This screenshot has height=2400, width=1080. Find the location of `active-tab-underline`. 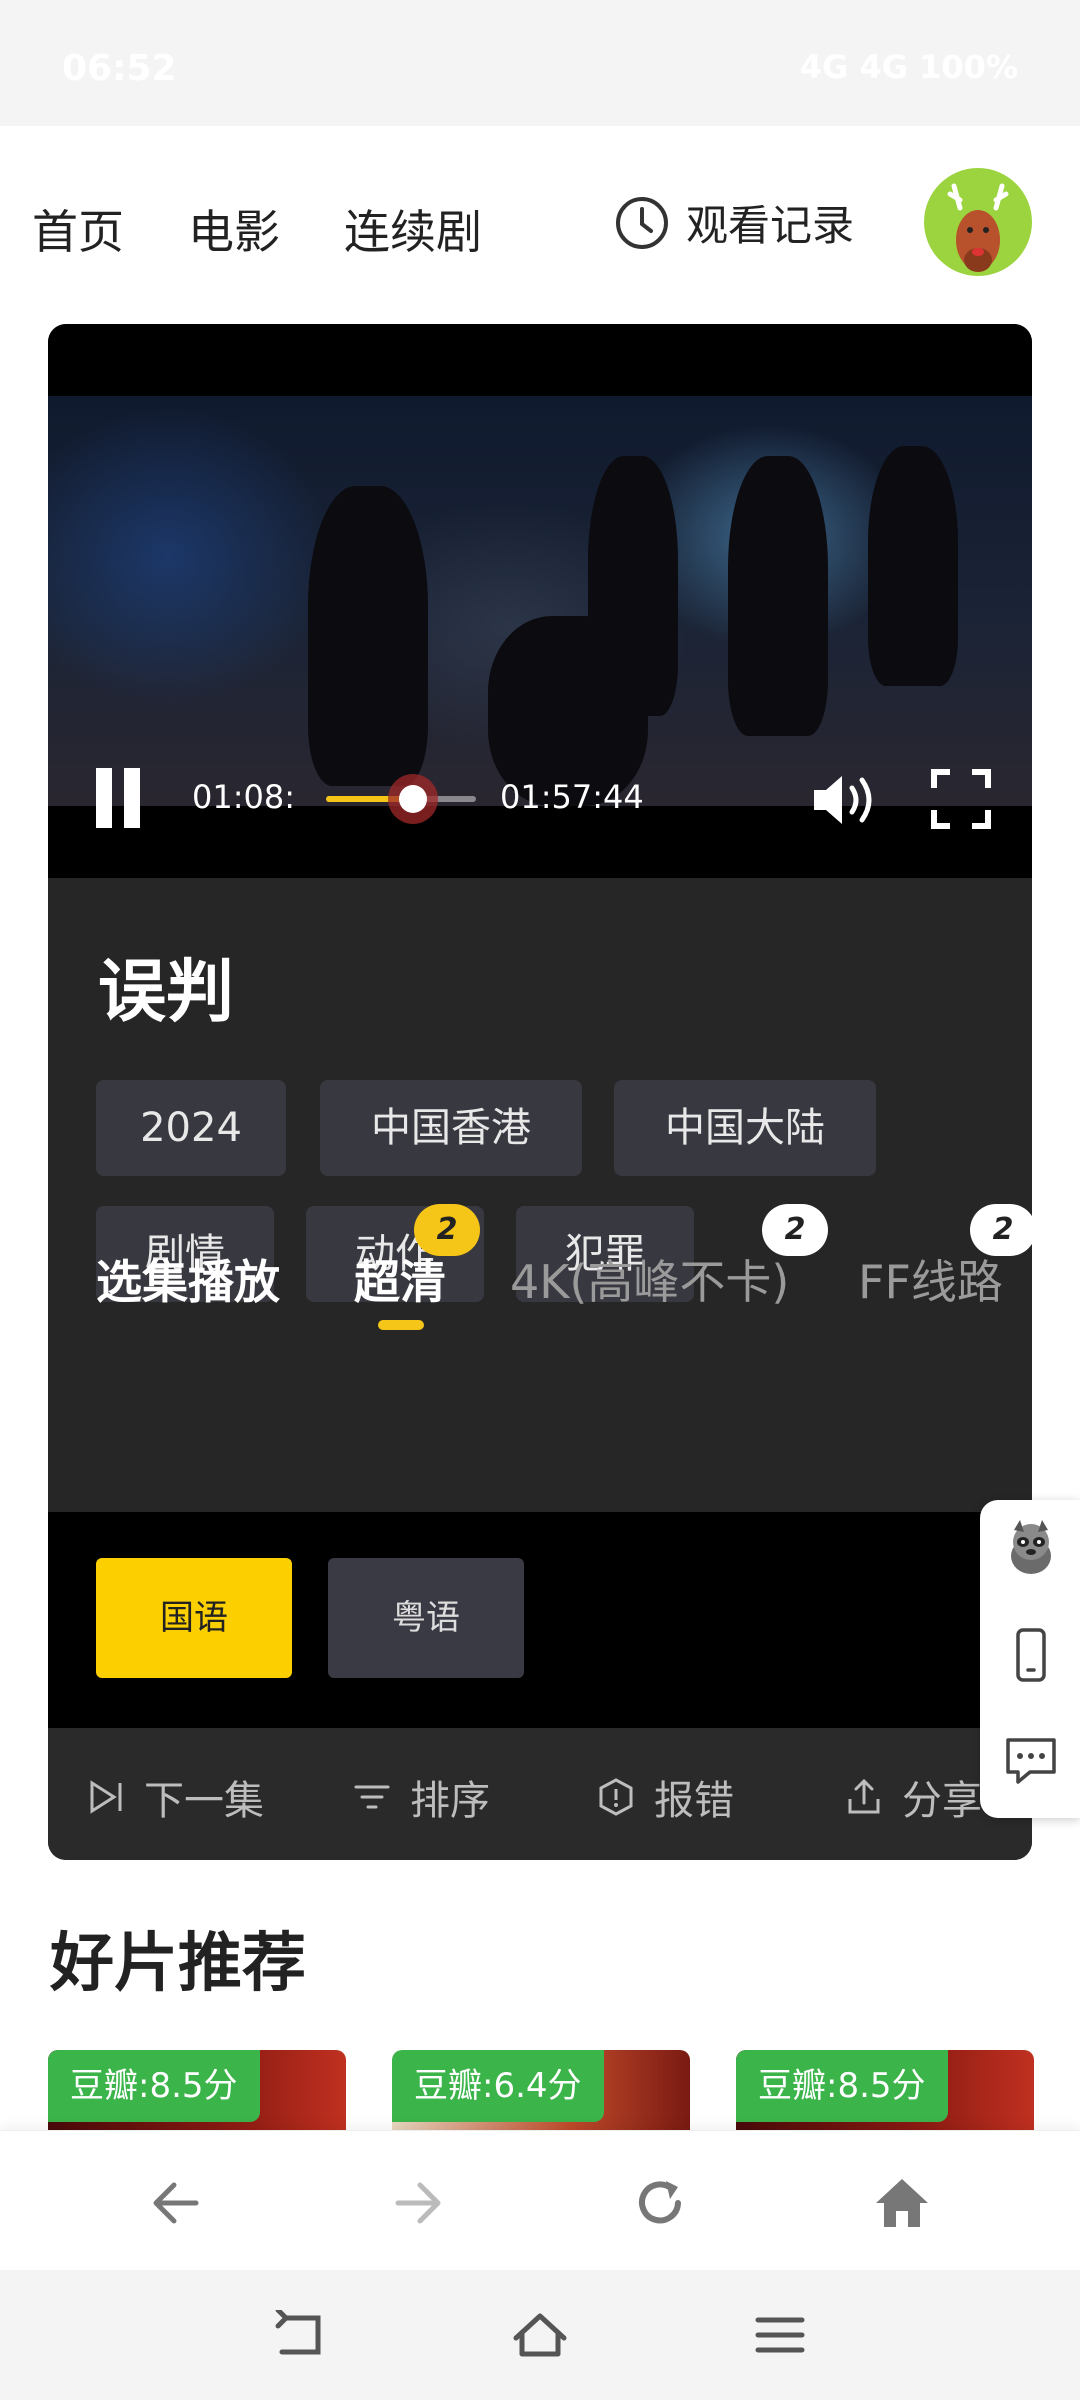

active-tab-underline is located at coordinates (401, 1325).